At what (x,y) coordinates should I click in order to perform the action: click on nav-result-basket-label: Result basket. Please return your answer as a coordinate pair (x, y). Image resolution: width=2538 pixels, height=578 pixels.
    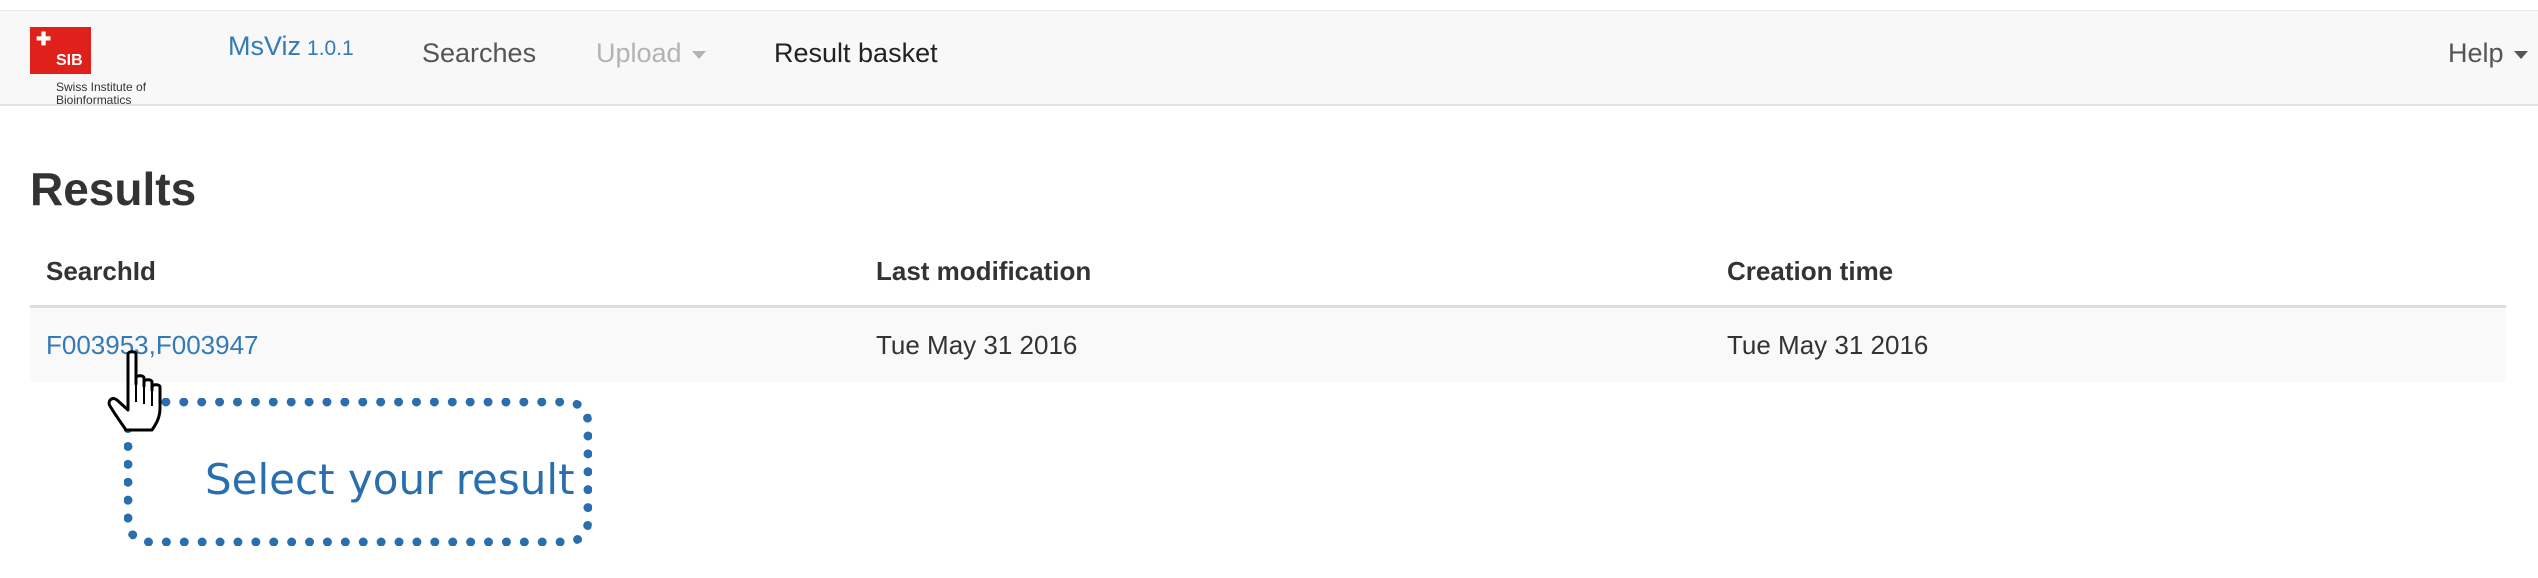
    Looking at the image, I should click on (856, 53).